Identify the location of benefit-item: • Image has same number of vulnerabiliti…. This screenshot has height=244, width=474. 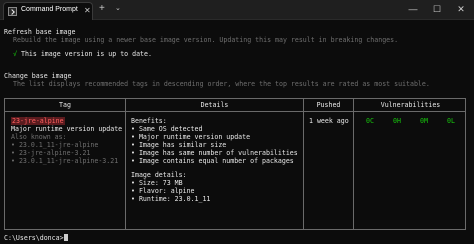
(214, 153).